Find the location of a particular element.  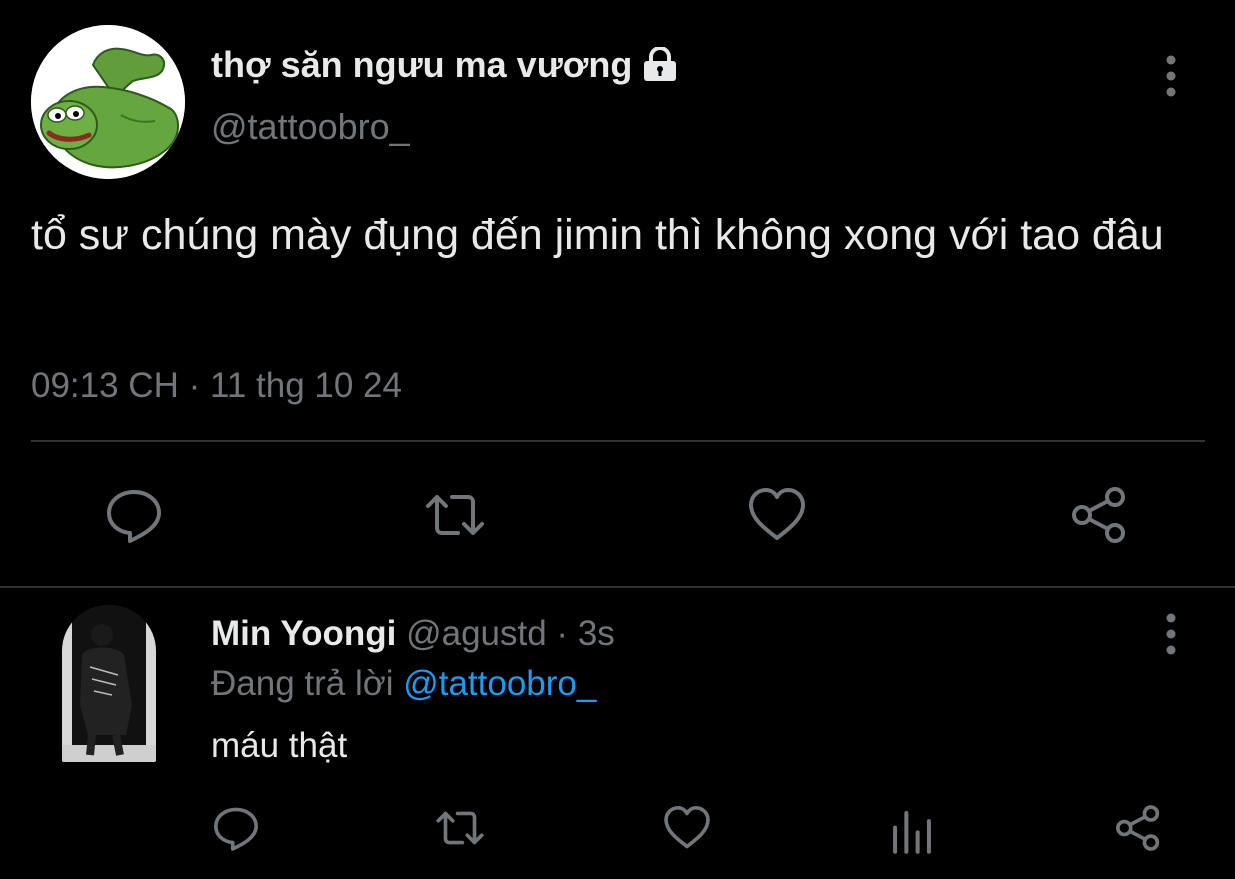

author-display-name: thợ săn ngưu ma vương is located at coordinates (444, 65).